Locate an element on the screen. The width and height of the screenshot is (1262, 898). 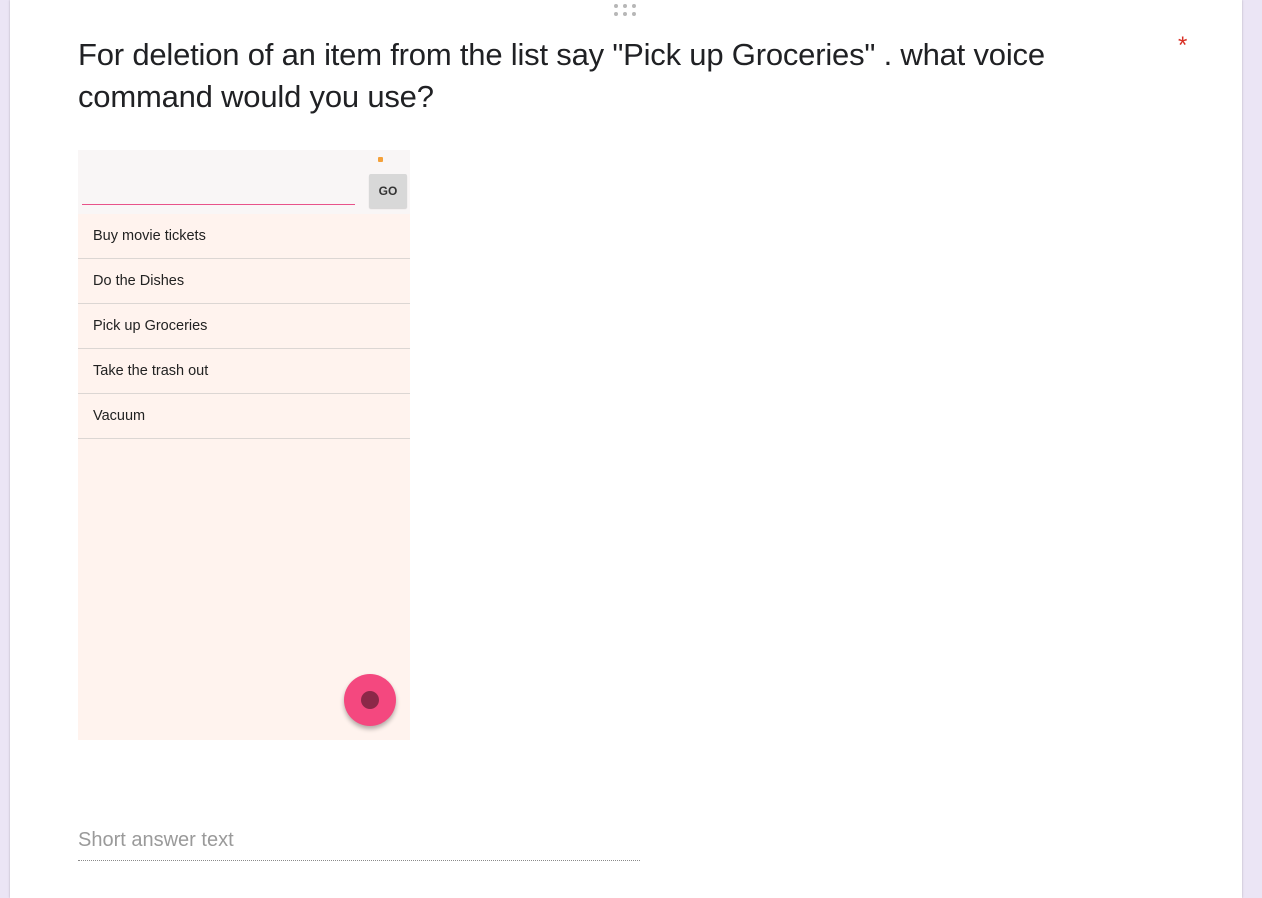
list-item: Do the Dishes is located at coordinates (244, 281).